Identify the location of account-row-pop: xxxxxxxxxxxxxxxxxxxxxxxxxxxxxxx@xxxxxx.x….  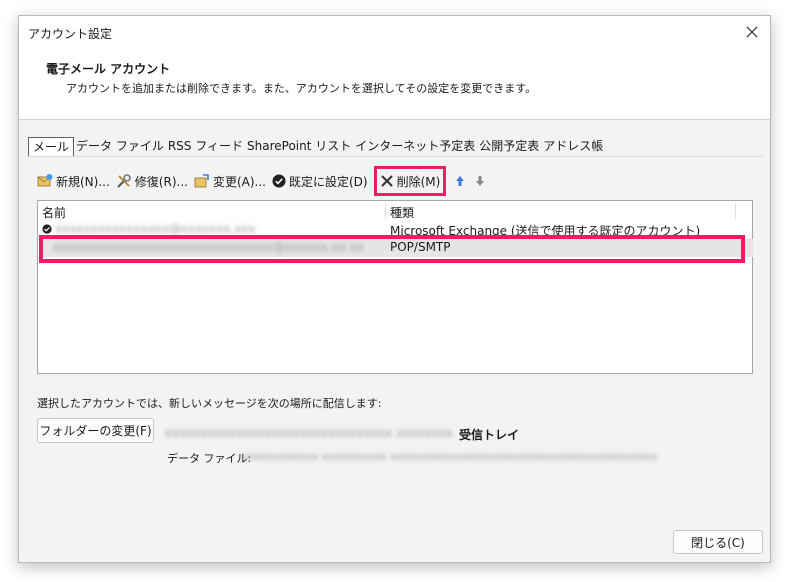
(396, 248).